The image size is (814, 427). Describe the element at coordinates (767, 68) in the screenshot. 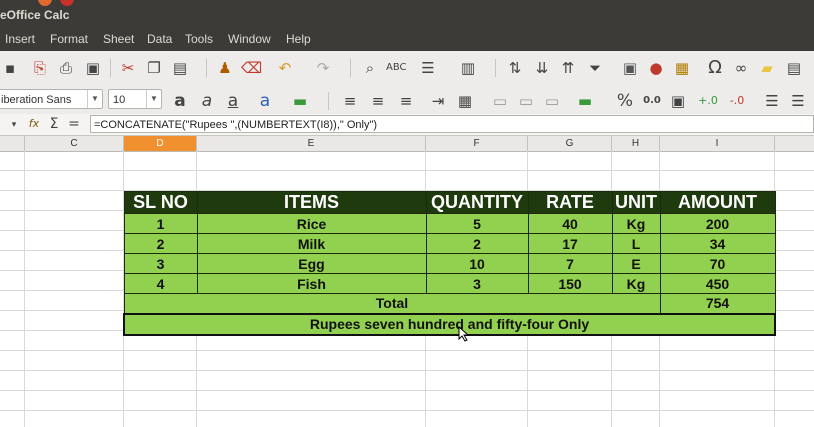

I see `comment-icon: ▰` at that location.